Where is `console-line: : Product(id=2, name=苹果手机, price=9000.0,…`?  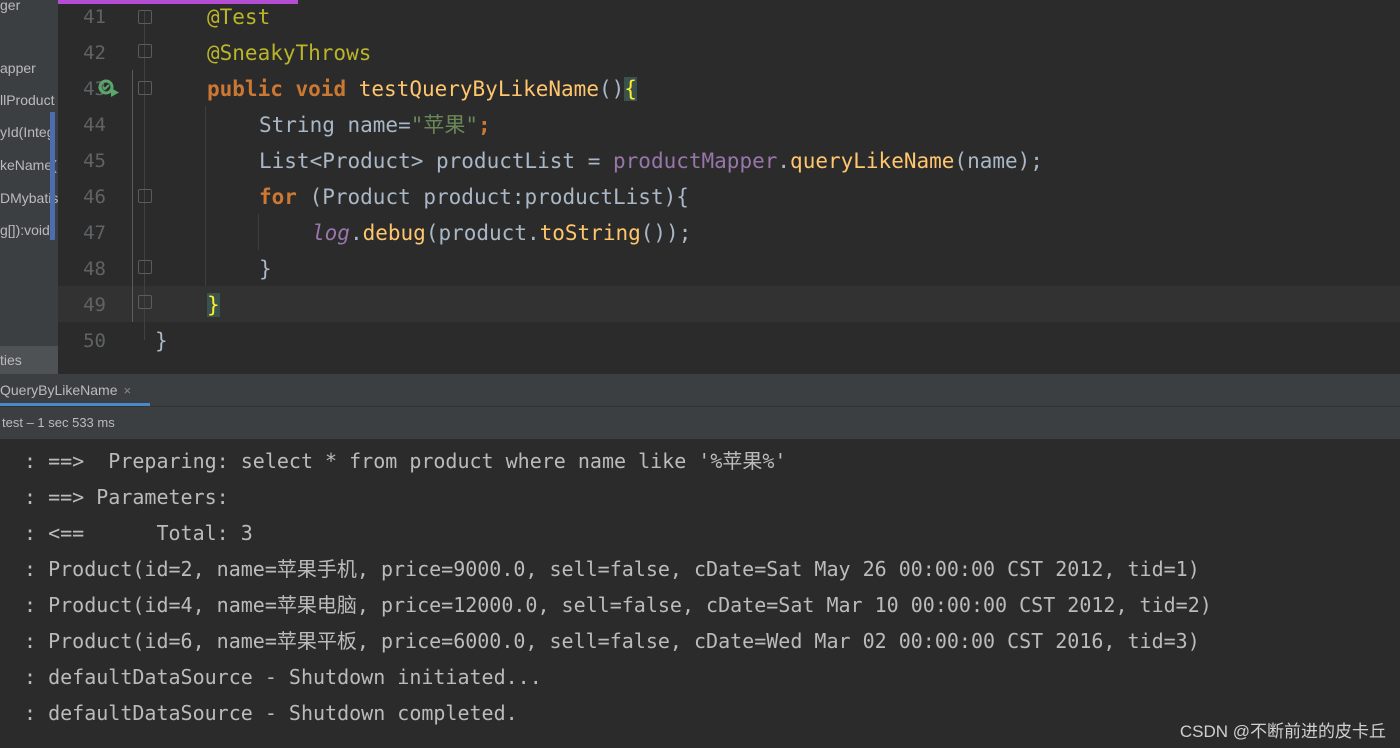
console-line: : Product(id=2, name=苹果手机, price=9000.0,… is located at coordinates (612, 569).